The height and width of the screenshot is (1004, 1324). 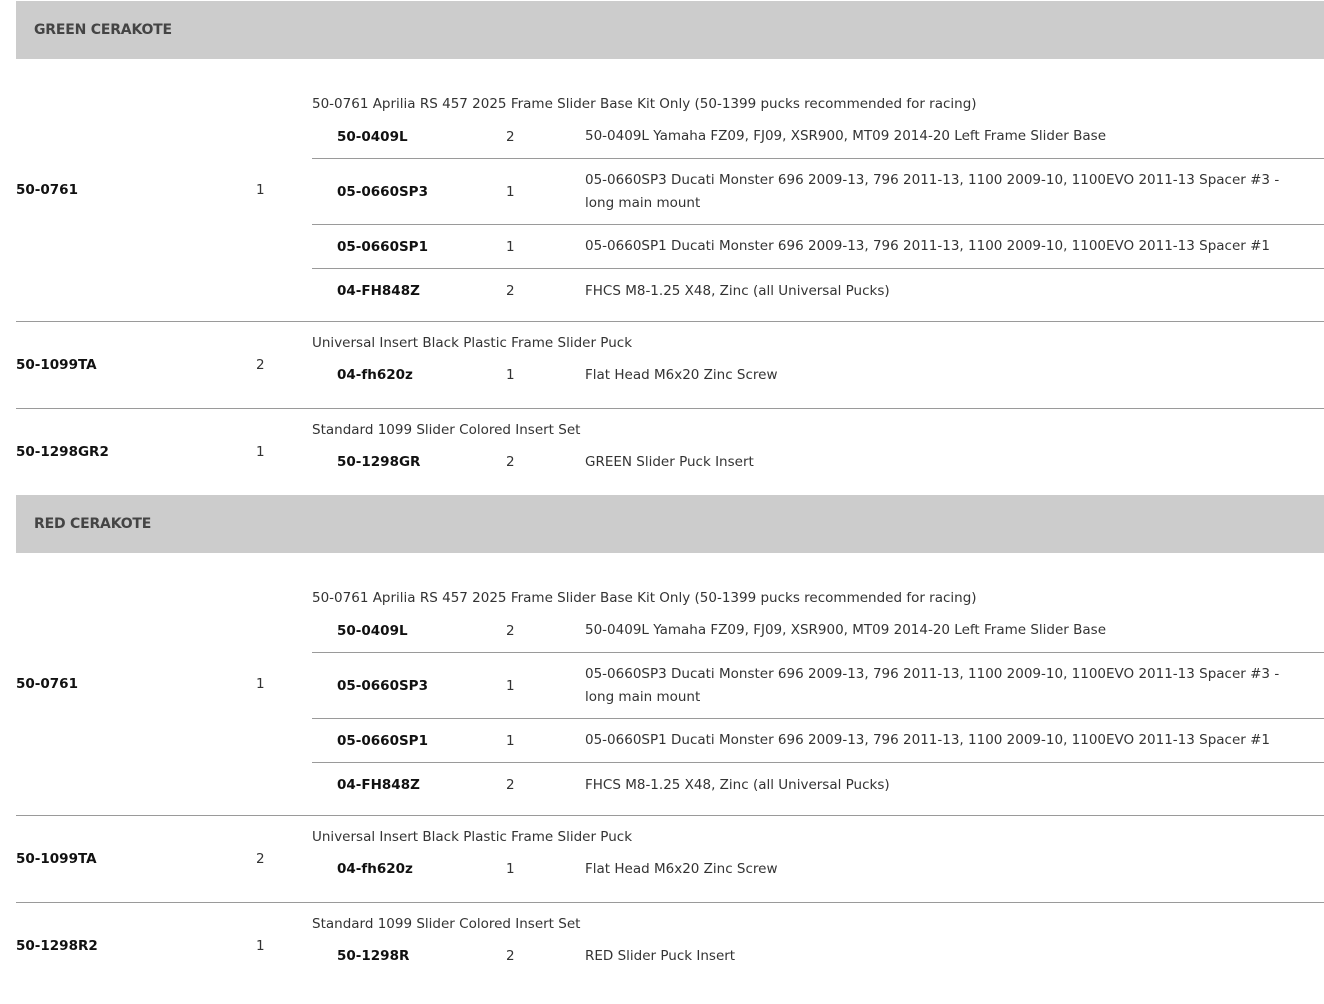 I want to click on section-header: RED CERAKOTE, so click(x=670, y=524).